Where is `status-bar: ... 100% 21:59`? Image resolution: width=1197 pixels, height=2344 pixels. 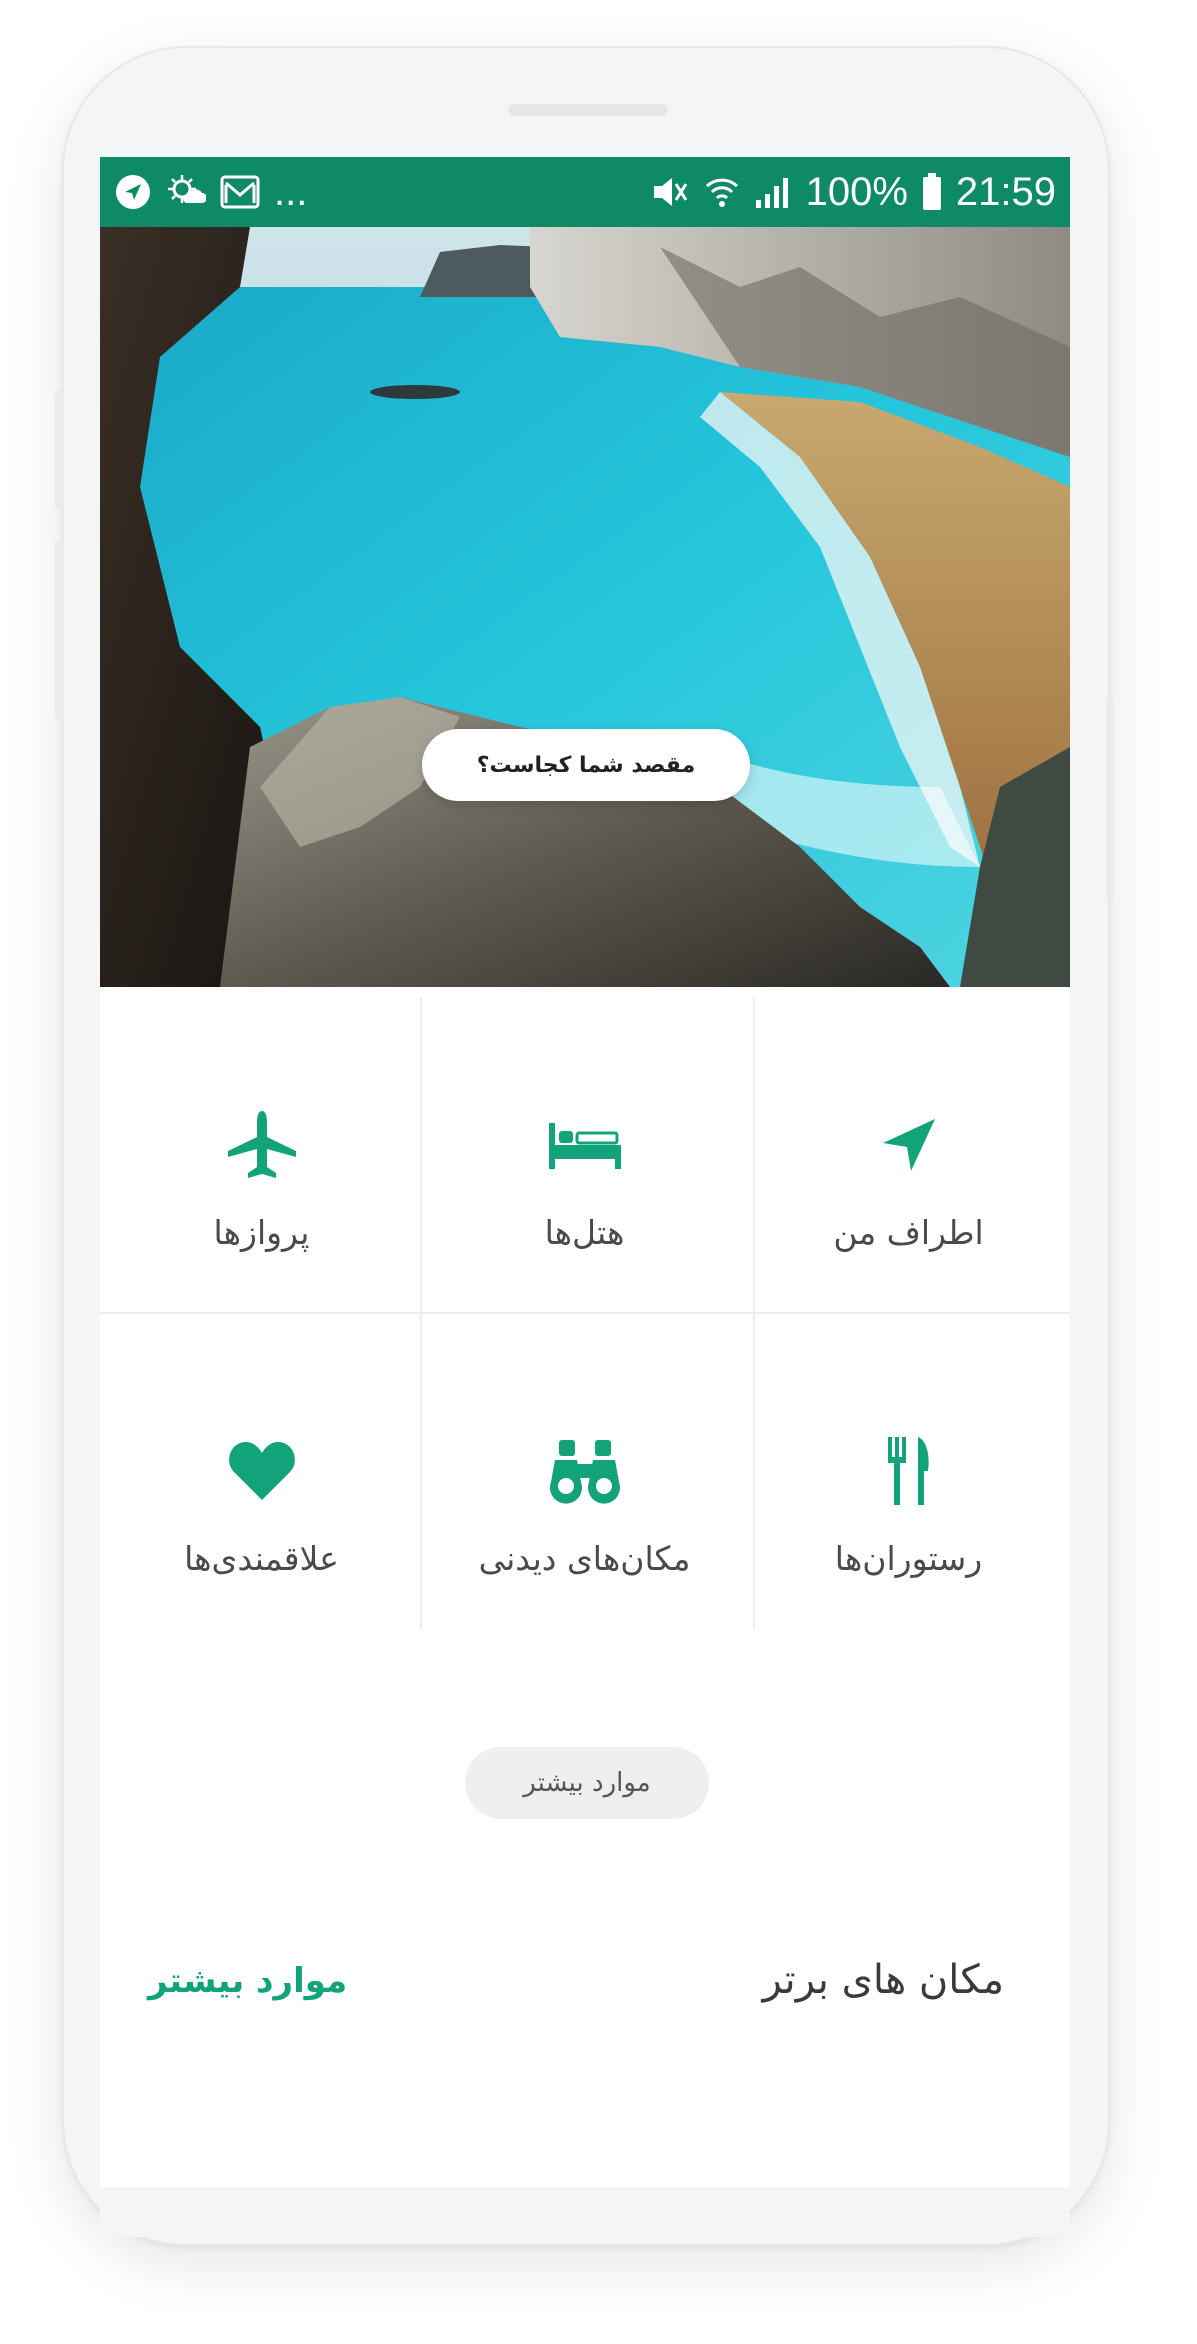
status-bar: ... 100% 21:59 is located at coordinates (585, 192).